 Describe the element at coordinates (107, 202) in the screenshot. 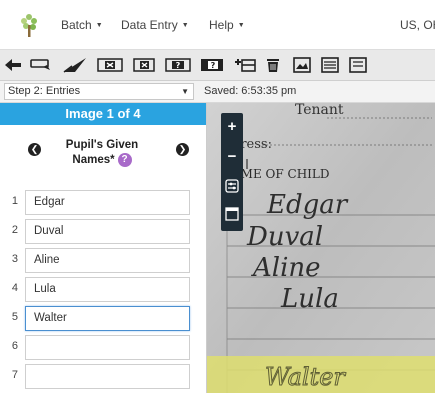

I see `given-name-input: Edgar` at that location.